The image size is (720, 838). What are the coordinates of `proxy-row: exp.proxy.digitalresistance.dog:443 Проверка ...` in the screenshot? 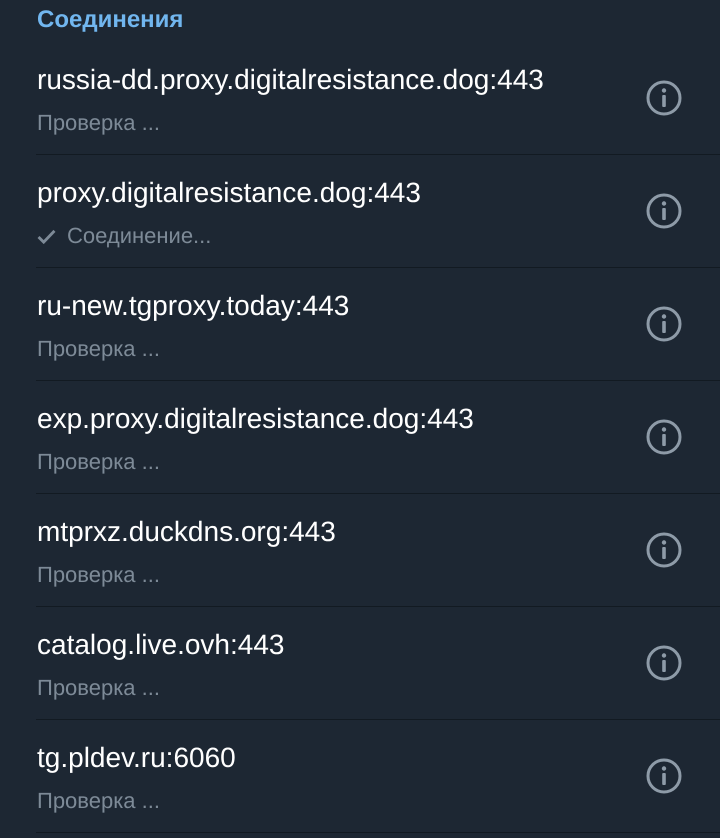 It's located at (378, 437).